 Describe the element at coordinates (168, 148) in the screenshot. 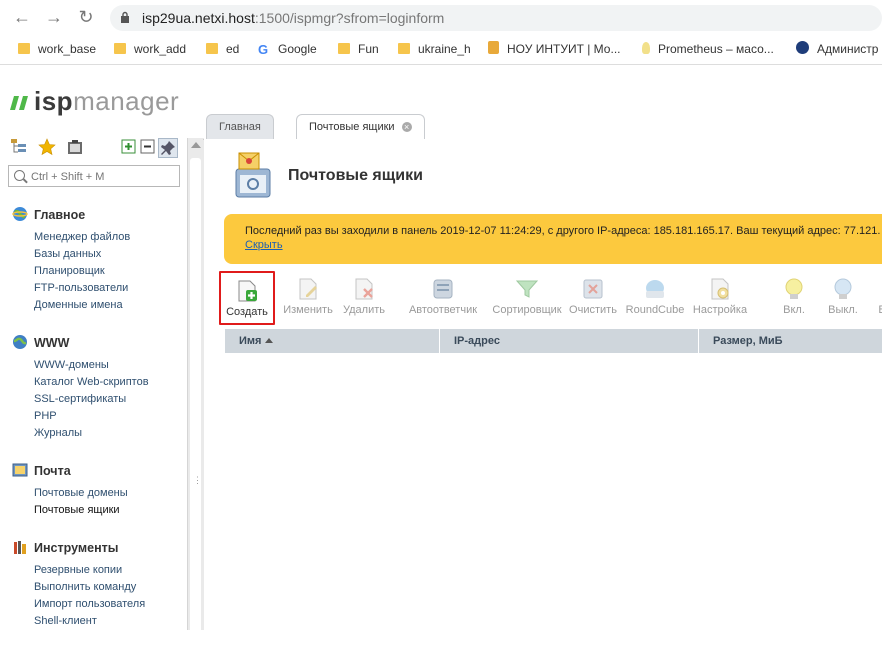

I see `pin-icon` at that location.